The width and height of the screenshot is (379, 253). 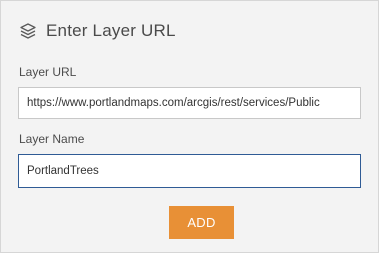 What do you see at coordinates (189, 171) in the screenshot?
I see `layer-name-input` at bounding box center [189, 171].